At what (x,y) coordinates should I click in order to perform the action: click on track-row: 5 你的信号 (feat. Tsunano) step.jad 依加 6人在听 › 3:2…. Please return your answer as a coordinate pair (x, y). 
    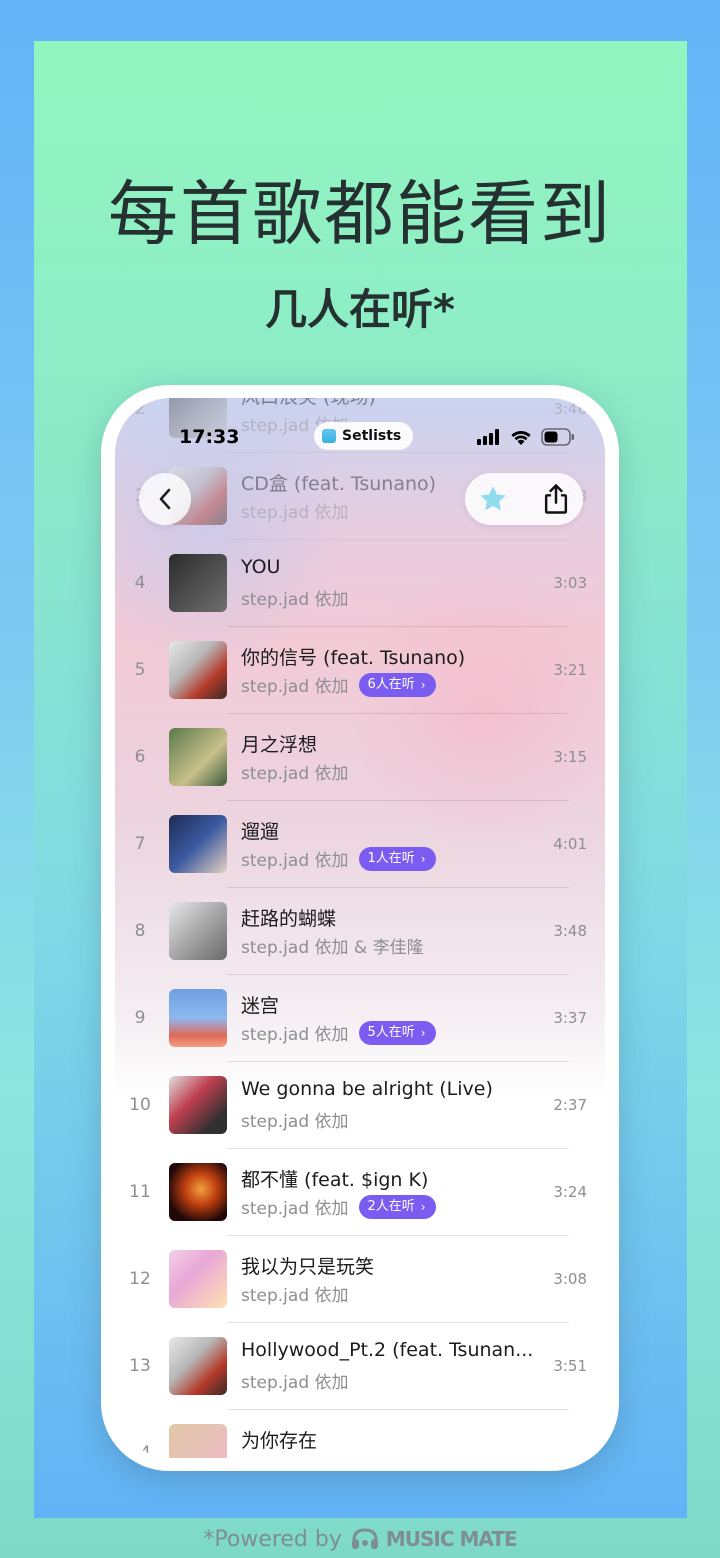
    Looking at the image, I should click on (360, 670).